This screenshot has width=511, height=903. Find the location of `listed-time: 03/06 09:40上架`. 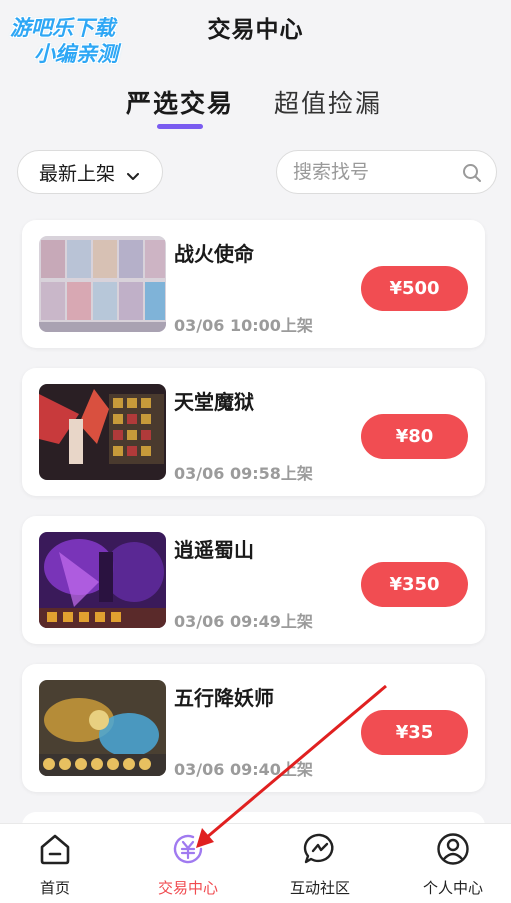

listed-time: 03/06 09:40上架 is located at coordinates (243, 769).